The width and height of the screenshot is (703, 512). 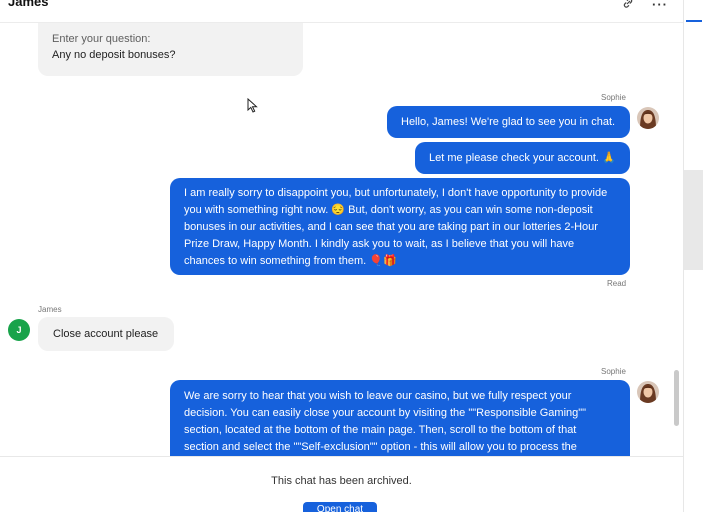 I want to click on archived-footer: This chat has been archived. Open chat, so click(x=341, y=484).